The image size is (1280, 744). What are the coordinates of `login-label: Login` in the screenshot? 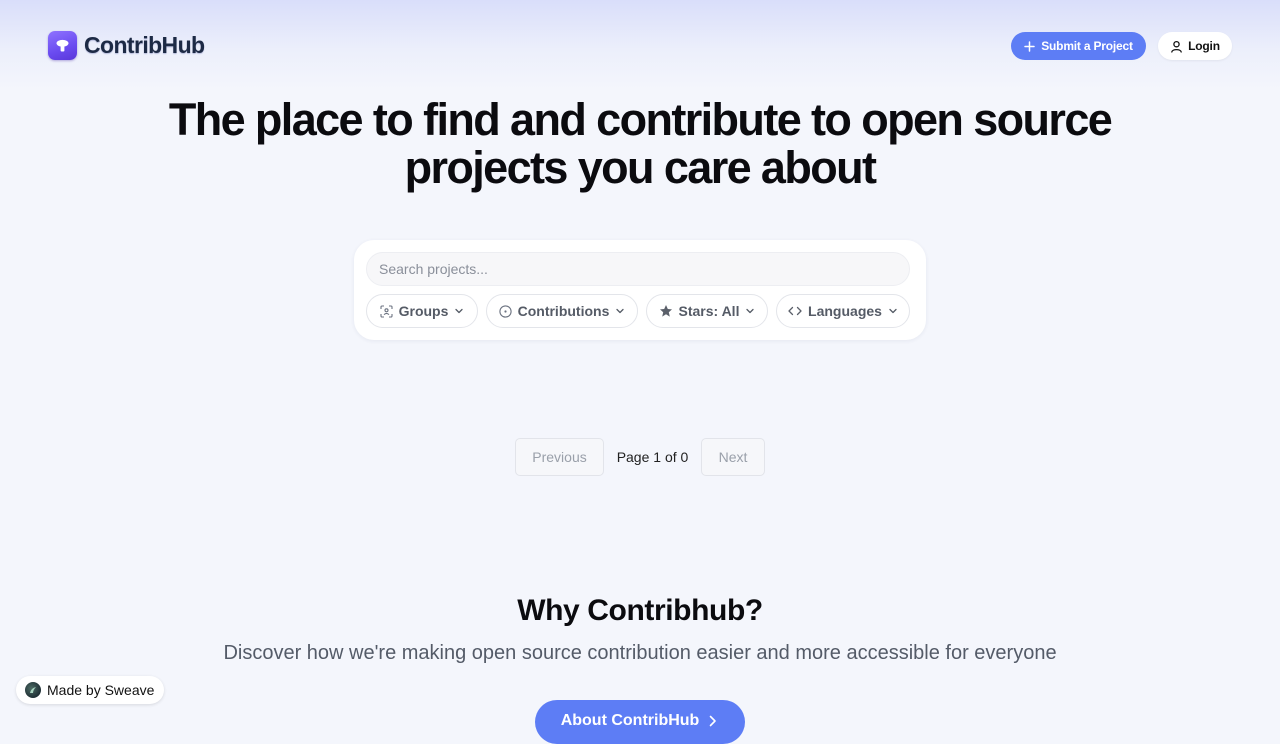 It's located at (1204, 46).